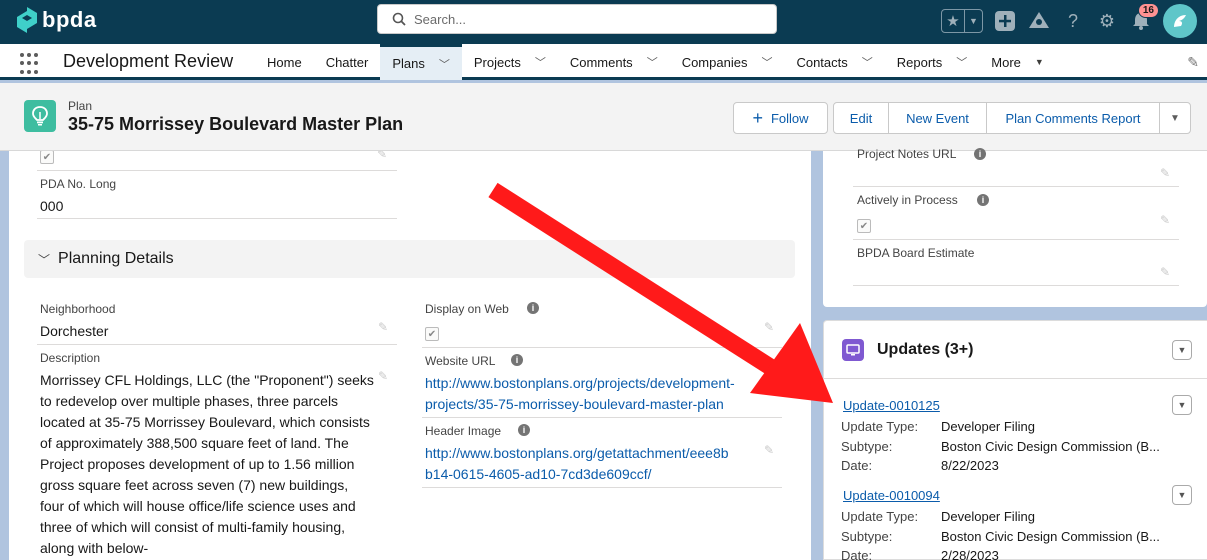  I want to click on planning-details-section-header: ﹀ Planning Details, so click(409, 259).